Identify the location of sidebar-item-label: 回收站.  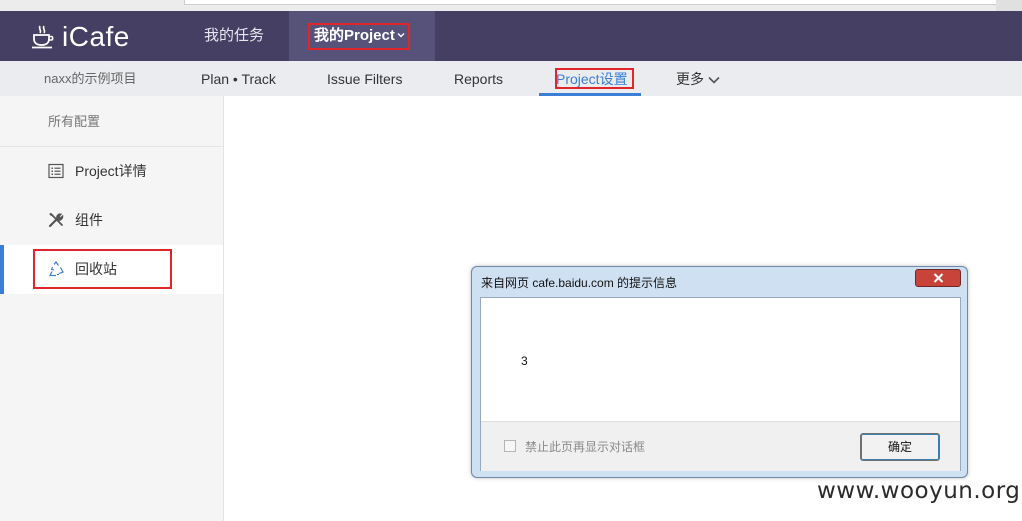
(96, 269).